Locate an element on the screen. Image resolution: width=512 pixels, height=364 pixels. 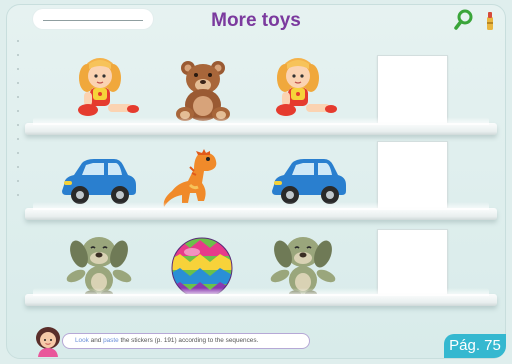
sticker-answer-box is located at coordinates (412, 90).